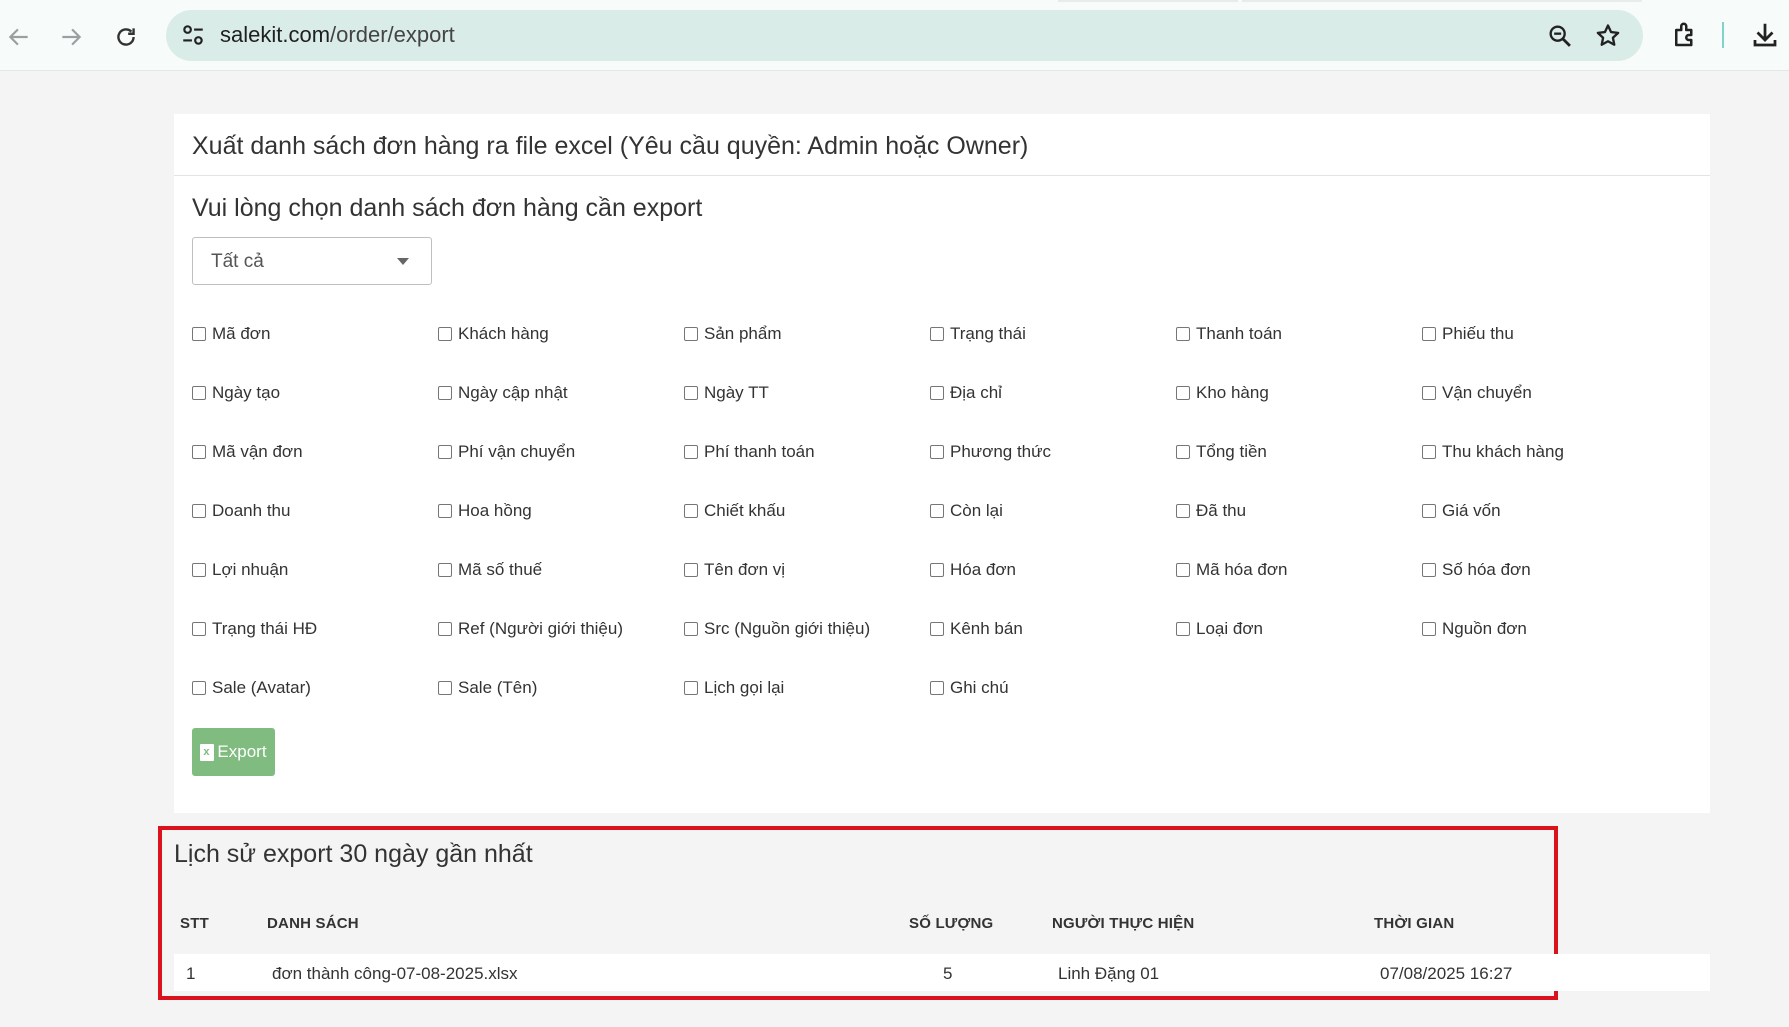  What do you see at coordinates (561, 629) in the screenshot?
I see `field-option: Ref (Người giới thiệu)` at bounding box center [561, 629].